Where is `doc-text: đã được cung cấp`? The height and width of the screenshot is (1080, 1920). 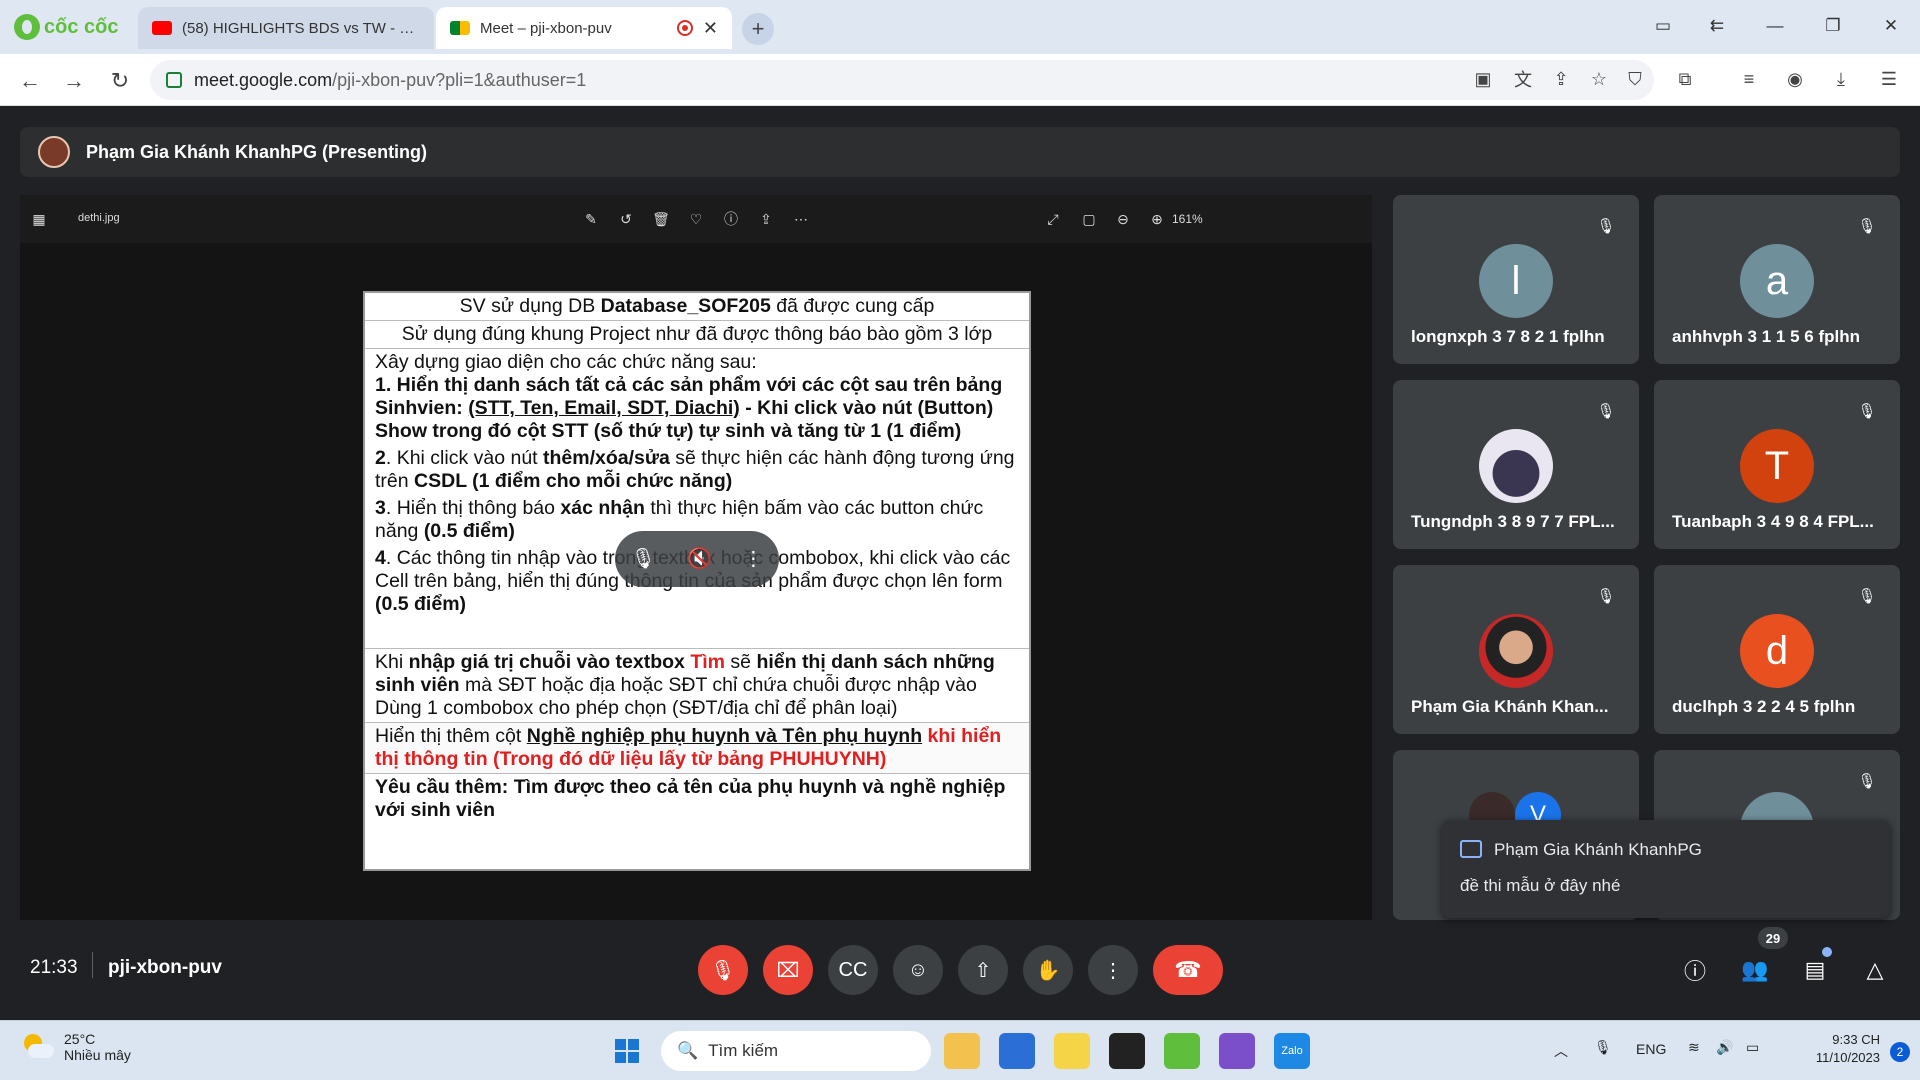 doc-text: đã được cung cấp is located at coordinates (852, 306).